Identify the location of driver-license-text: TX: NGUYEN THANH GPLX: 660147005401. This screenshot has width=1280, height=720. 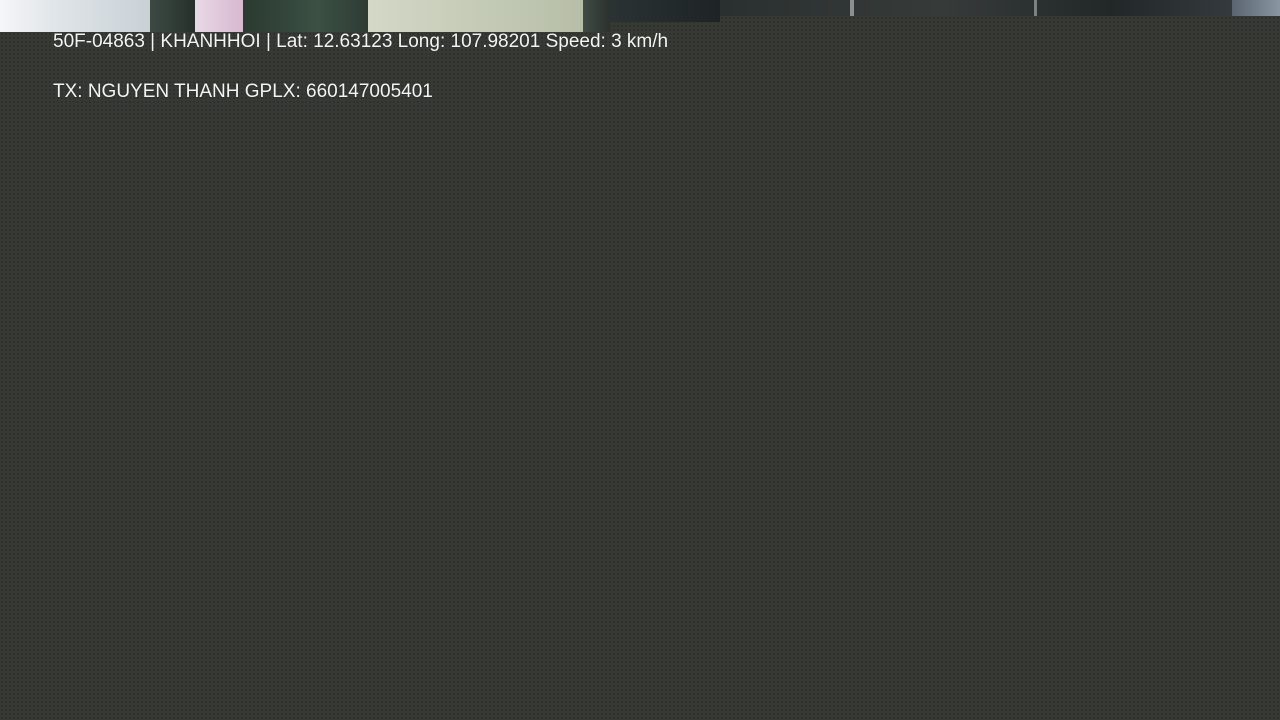
(243, 91).